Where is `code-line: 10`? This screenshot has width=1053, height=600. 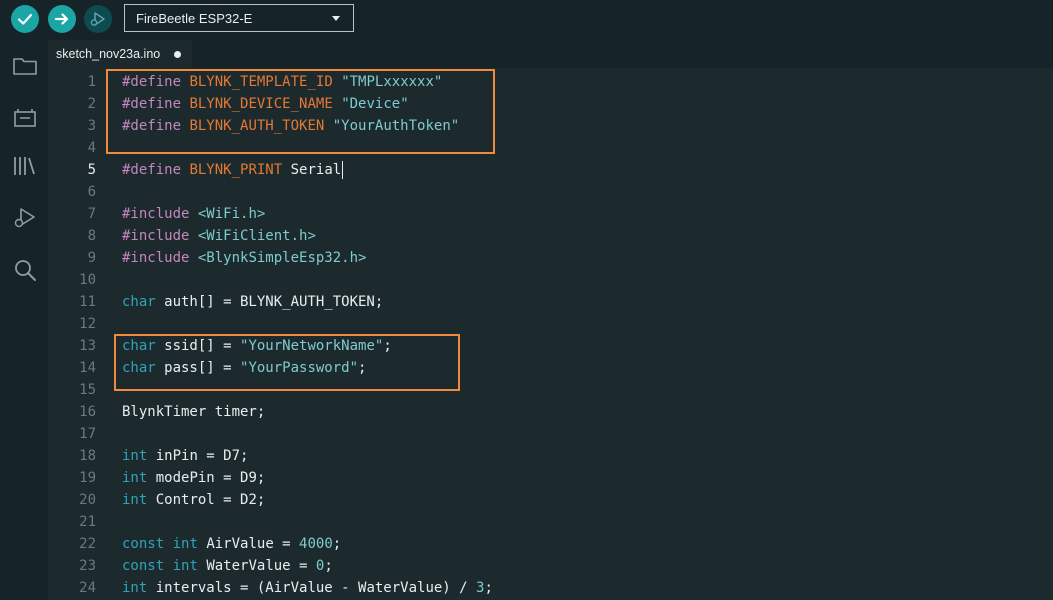
code-line: 10 is located at coordinates (550, 280).